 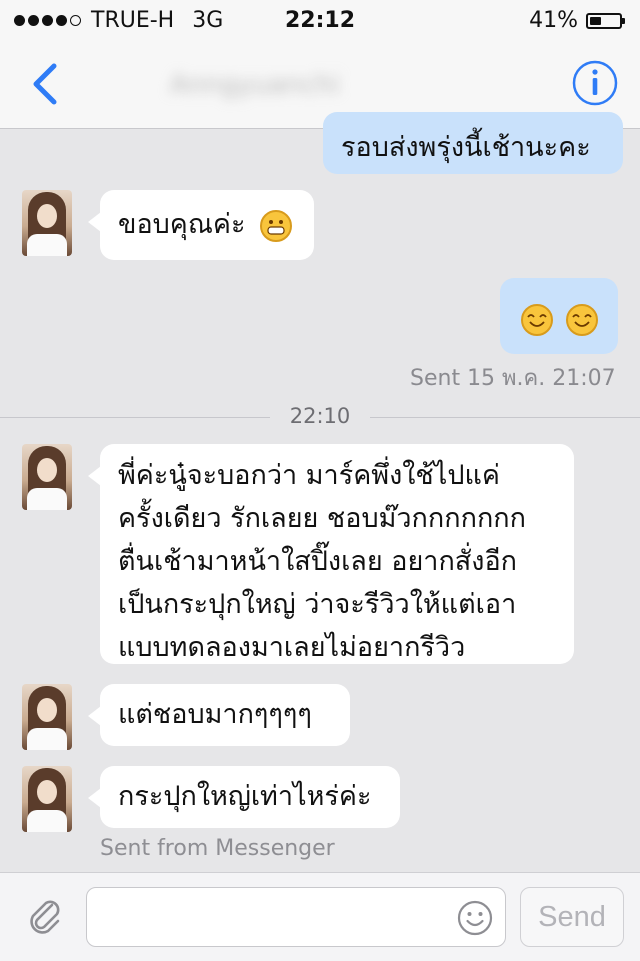 What do you see at coordinates (320, 86) in the screenshot?
I see `contact-name: Anngyuanchi` at bounding box center [320, 86].